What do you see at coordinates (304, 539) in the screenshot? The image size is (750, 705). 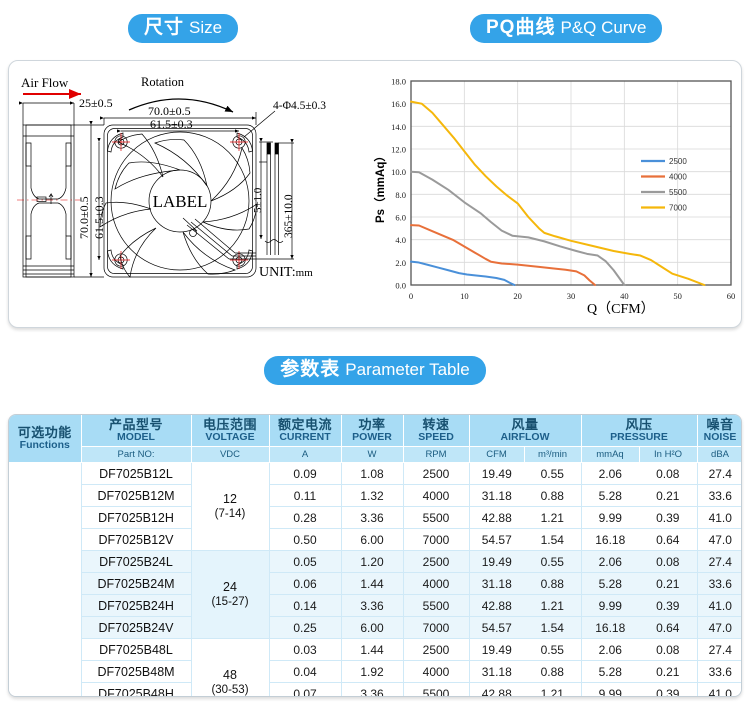 I see `cell-current: 0.50` at bounding box center [304, 539].